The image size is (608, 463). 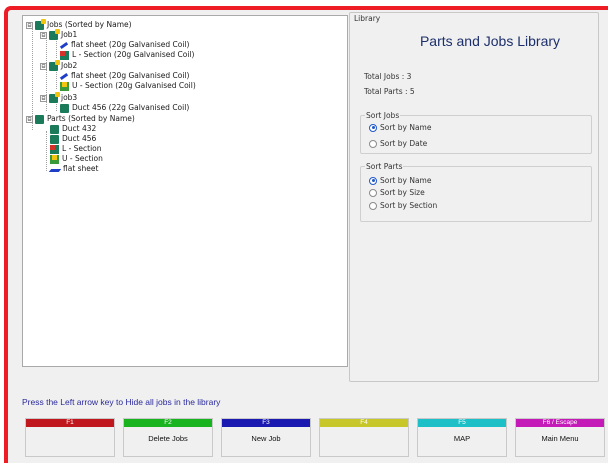 I want to click on new-job-button: F3 New Job, so click(x=266, y=437).